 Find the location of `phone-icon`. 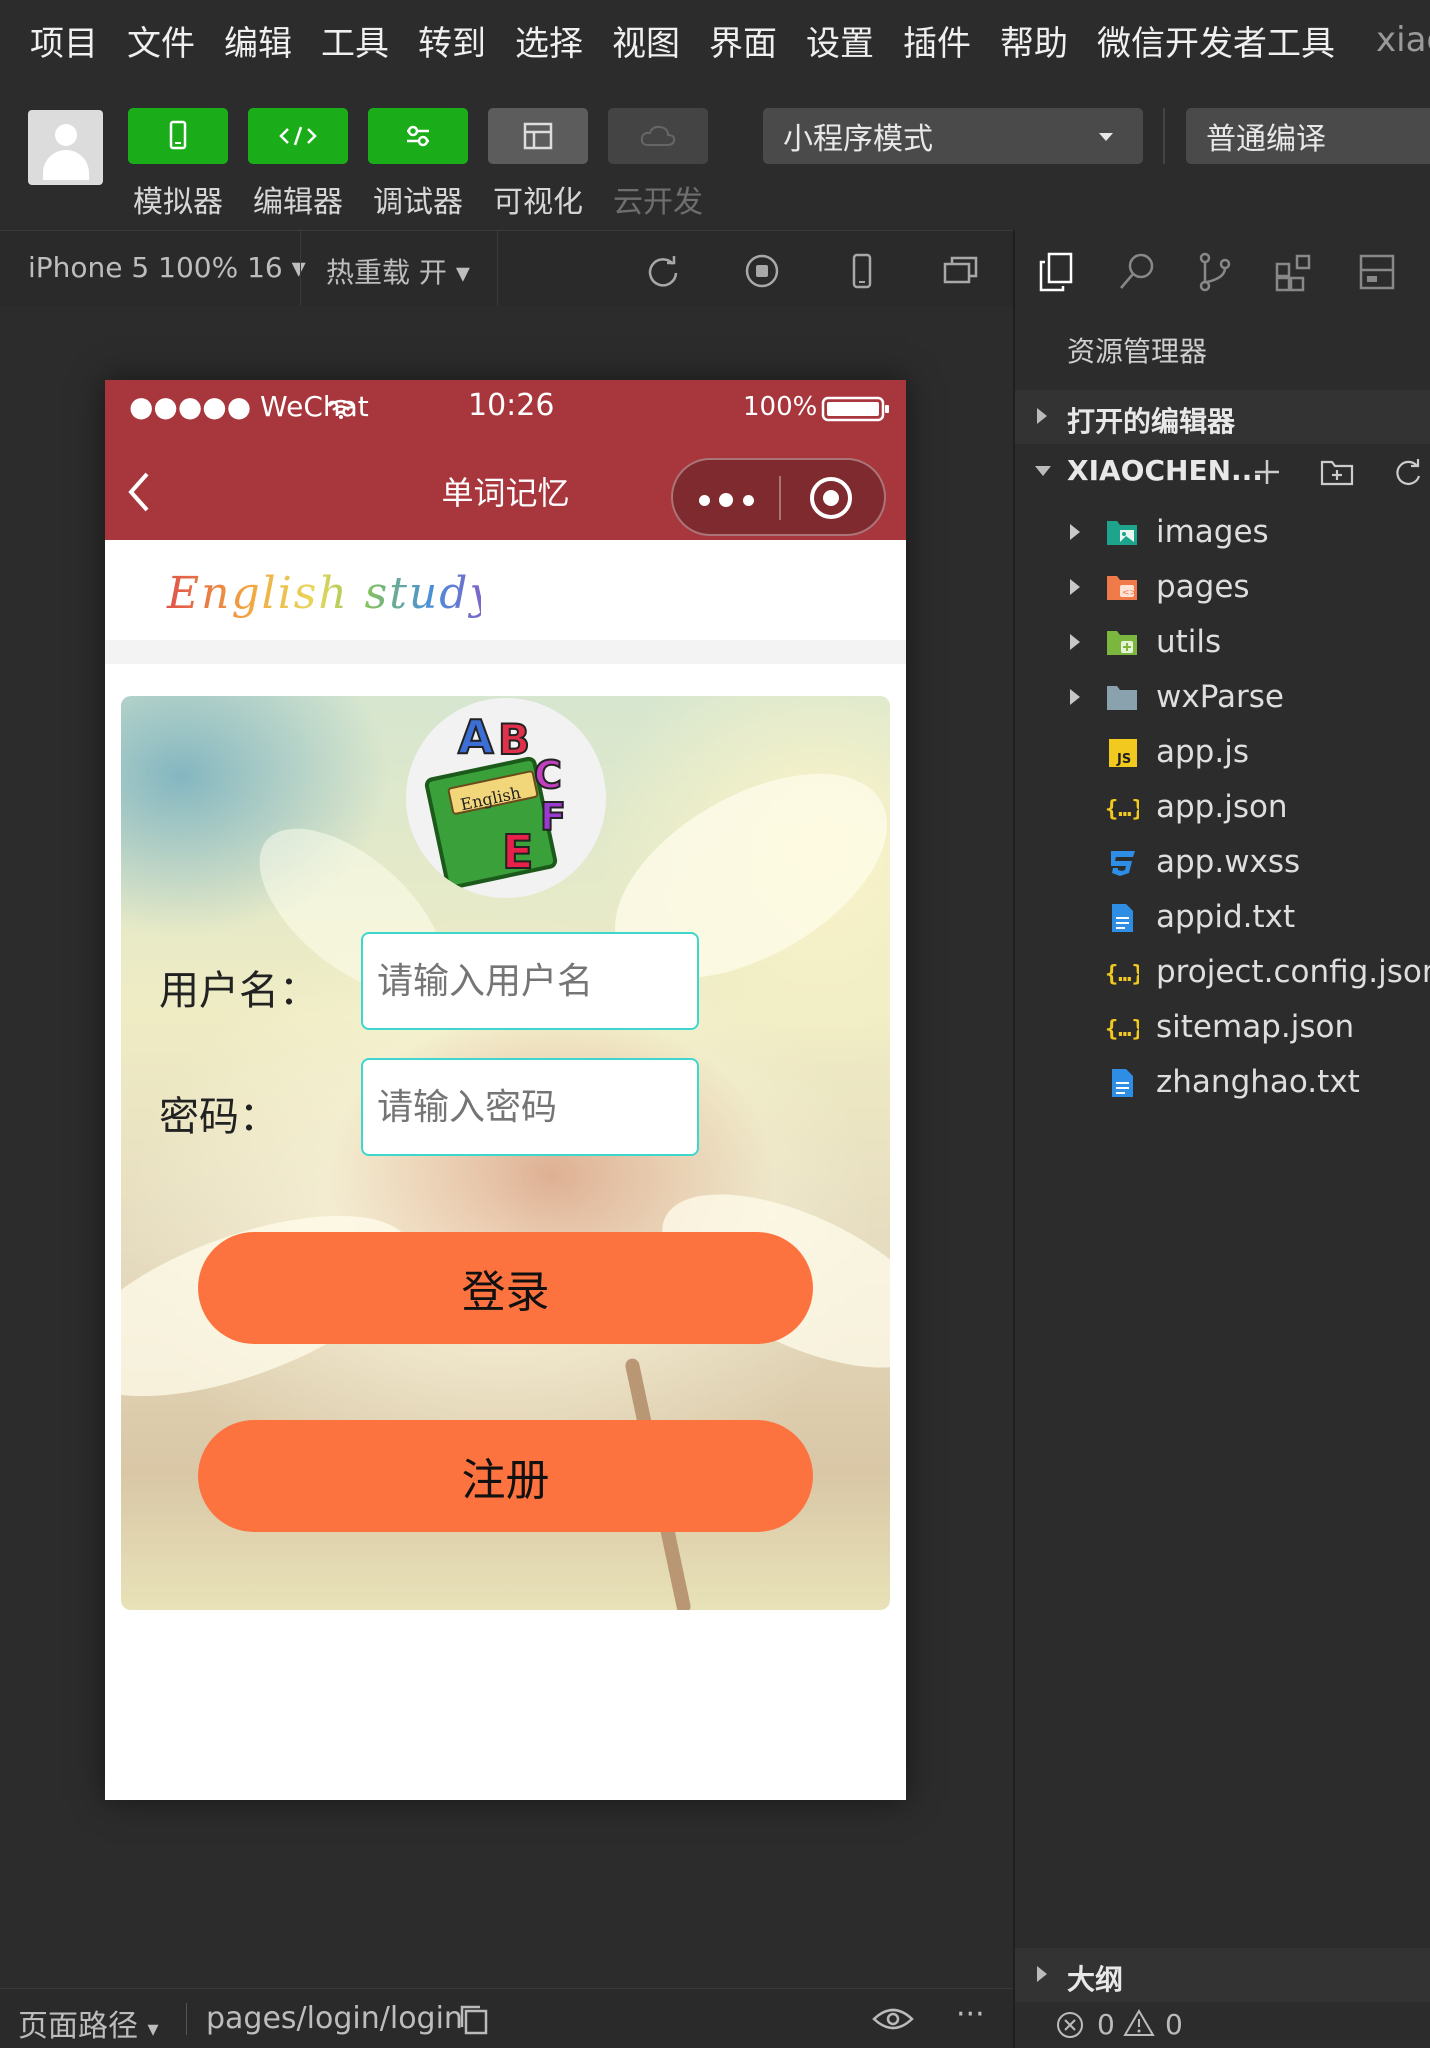

phone-icon is located at coordinates (178, 135).